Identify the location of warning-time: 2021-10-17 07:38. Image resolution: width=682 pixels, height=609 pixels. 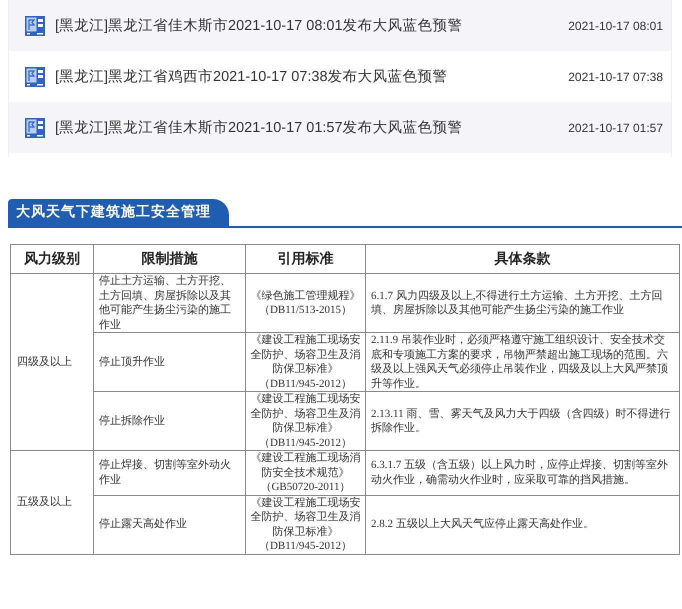
(615, 77).